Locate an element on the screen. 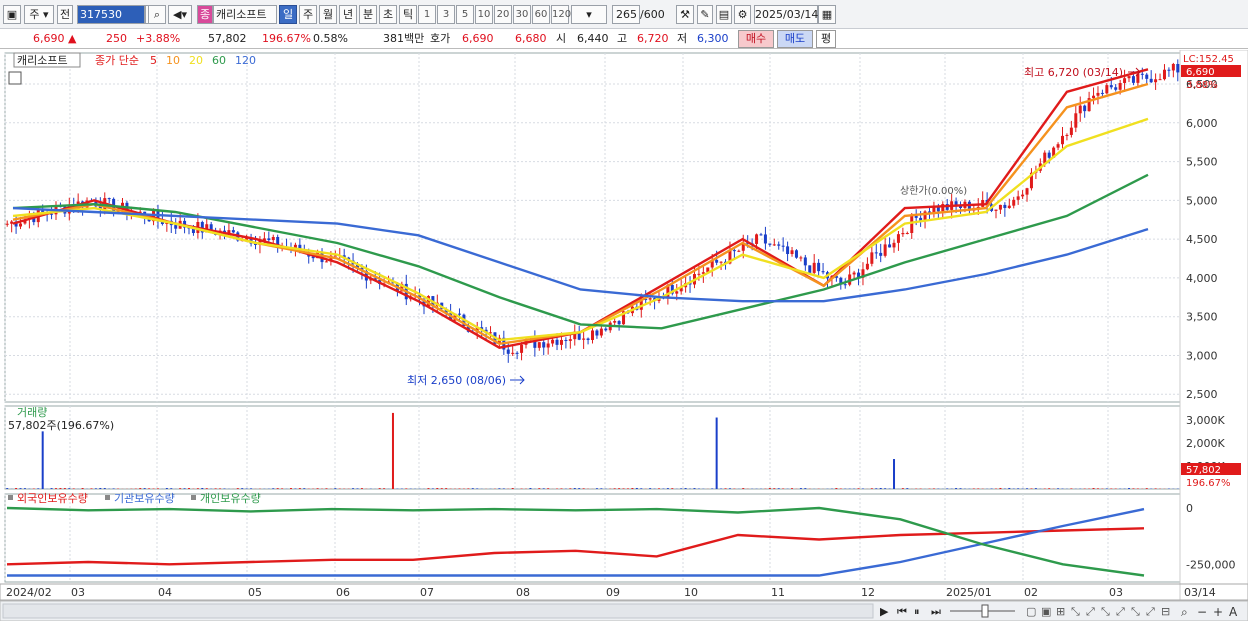  prev-button: 전 is located at coordinates (65, 14).